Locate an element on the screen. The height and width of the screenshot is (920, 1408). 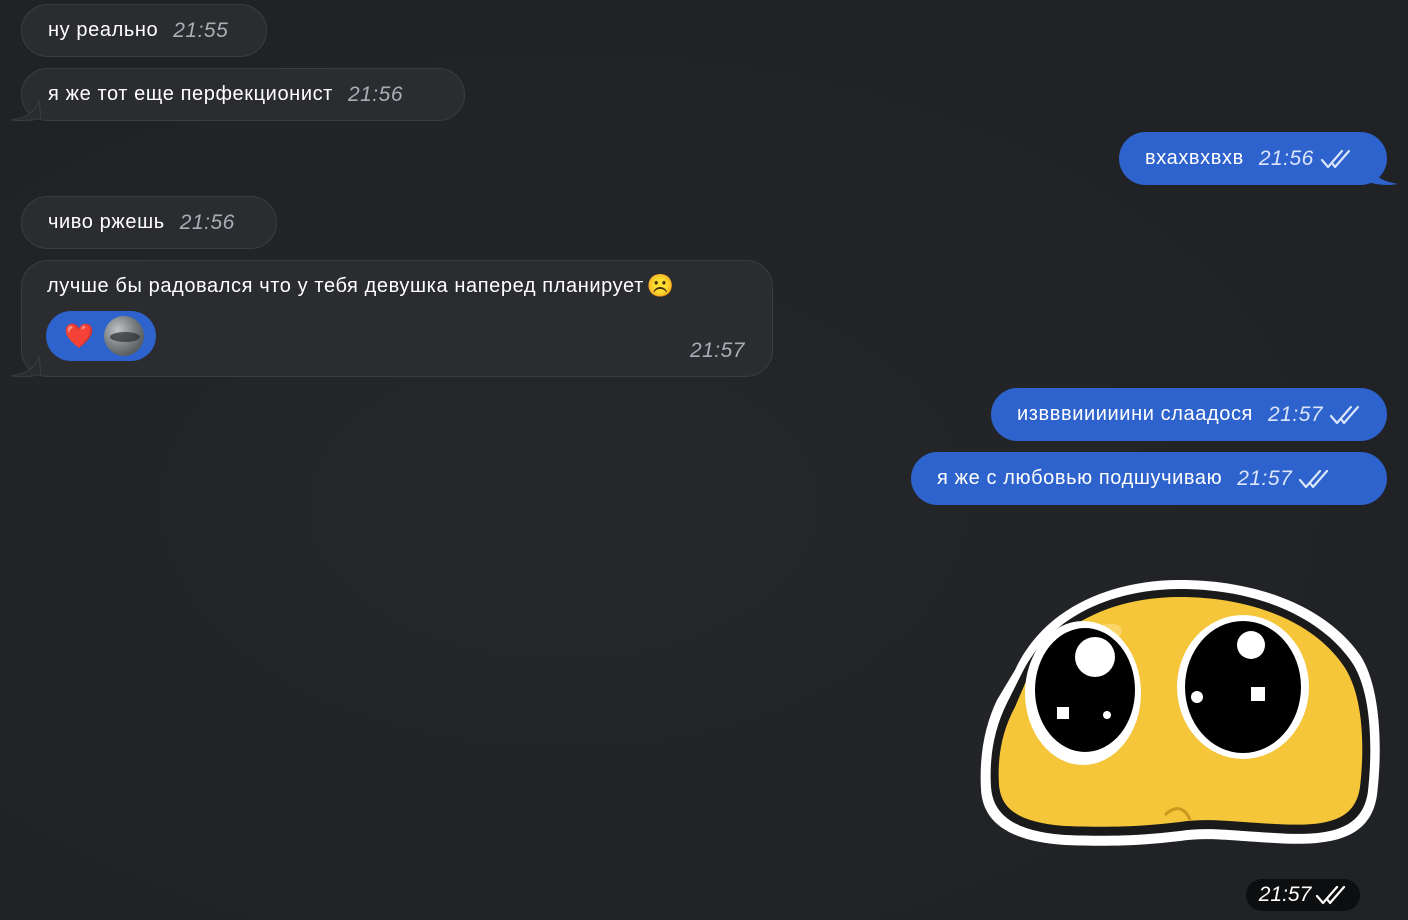
sticker-timestamp: 21:57 is located at coordinates (1303, 895).